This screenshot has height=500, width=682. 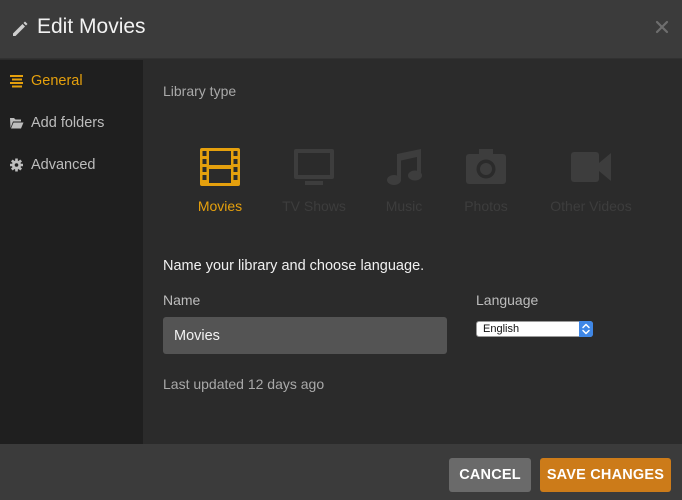 What do you see at coordinates (490, 475) in the screenshot?
I see `cancel-button: CANCEL` at bounding box center [490, 475].